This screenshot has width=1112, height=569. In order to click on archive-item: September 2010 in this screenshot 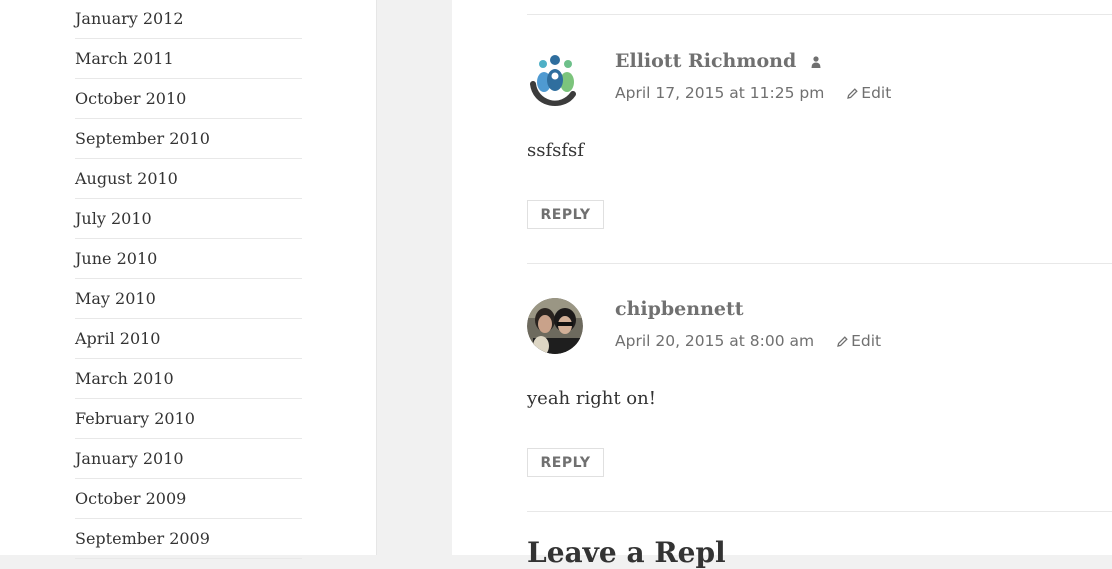, I will do `click(188, 139)`.